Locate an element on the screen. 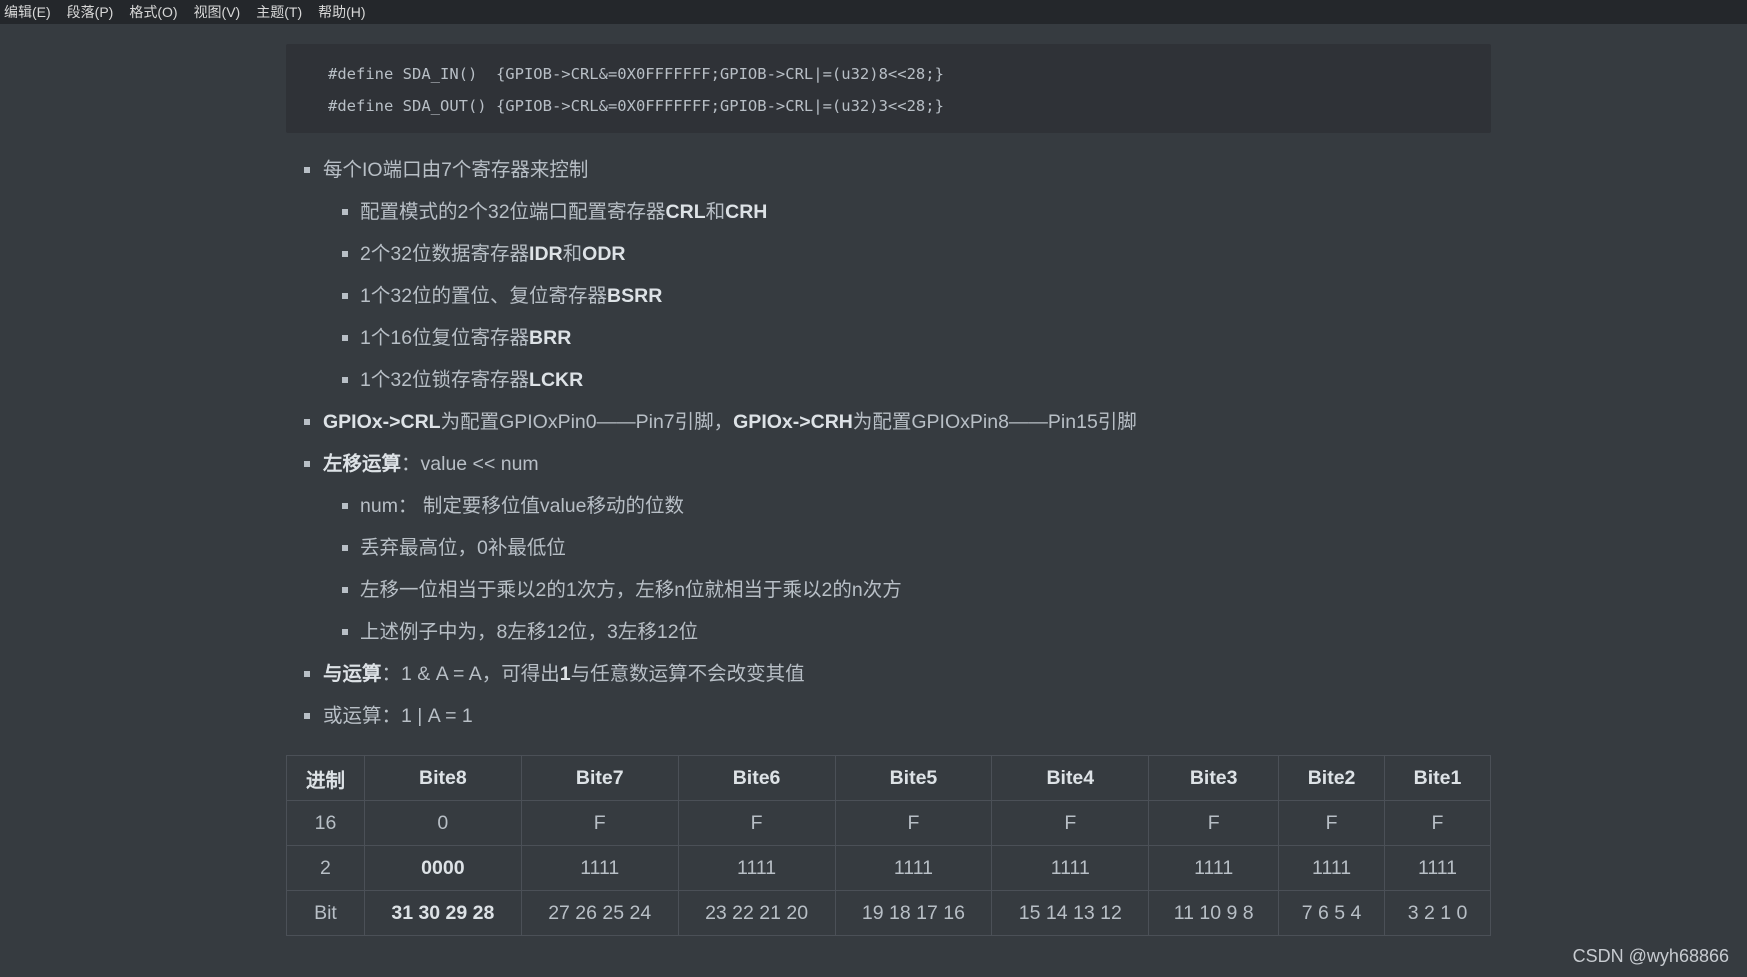 The image size is (1747, 977). table-cell: 3 2 1 0 is located at coordinates (1437, 913).